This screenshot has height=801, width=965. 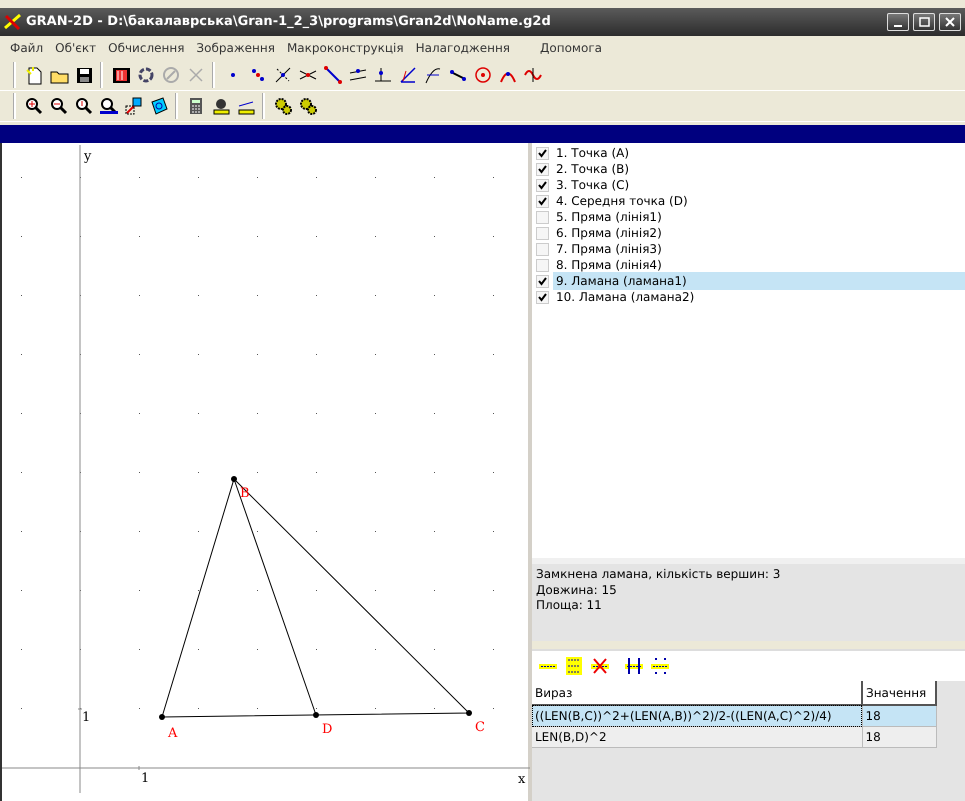 I want to click on minimize-icon, so click(x=898, y=26).